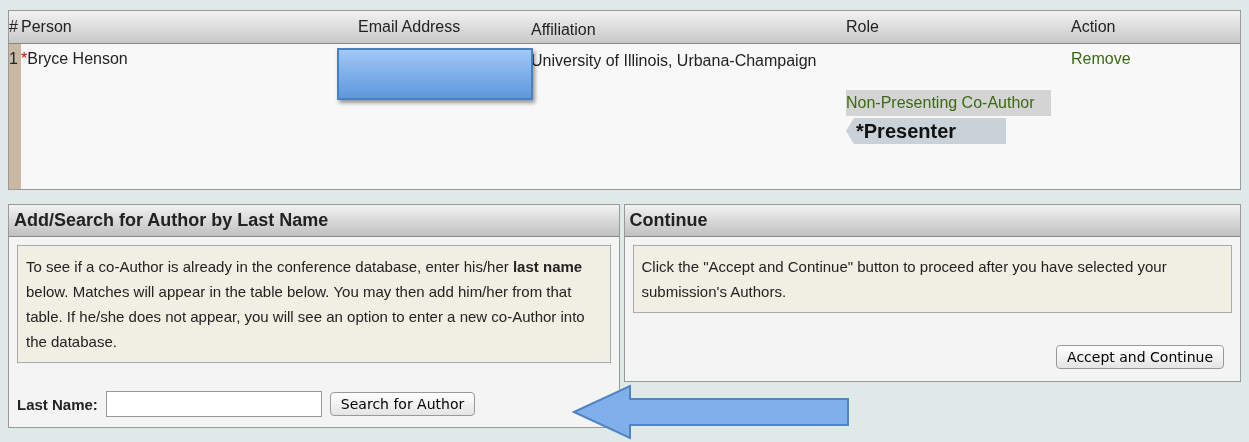 Image resolution: width=1249 pixels, height=442 pixels. Describe the element at coordinates (47, 27) in the screenshot. I see `column-header: Person` at that location.